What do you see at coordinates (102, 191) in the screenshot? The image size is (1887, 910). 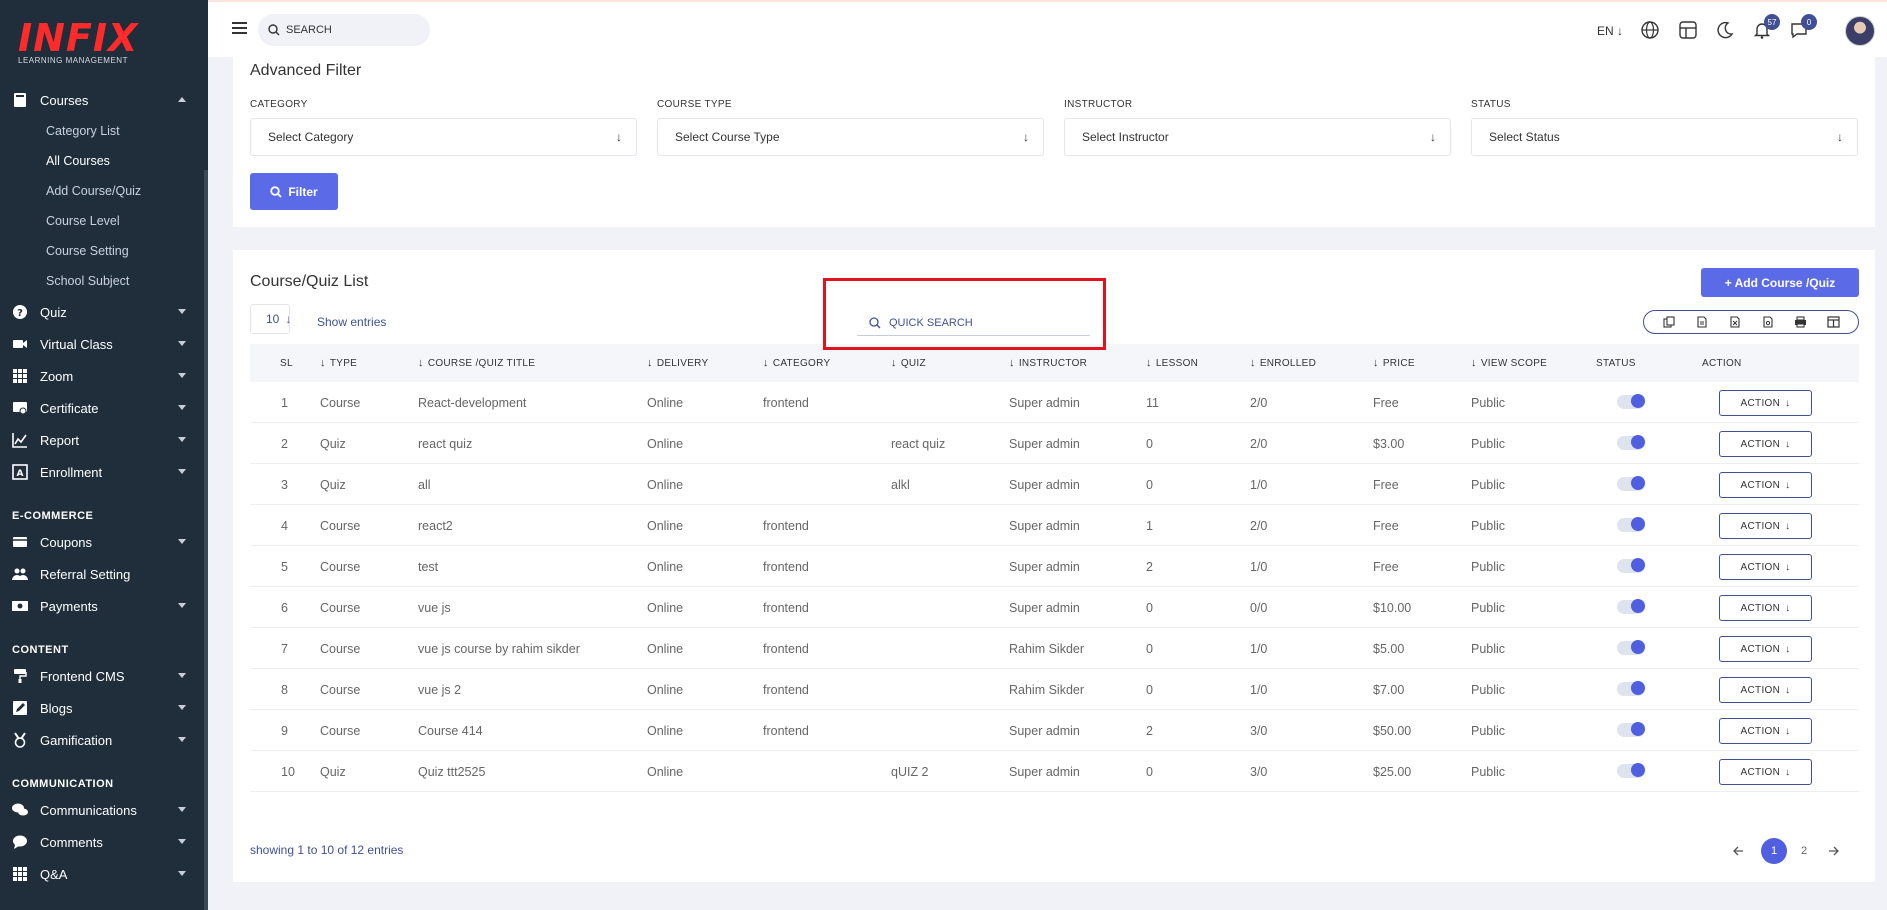 I see `sidebar-subitem-add-course-quiz: Add Course/Quiz` at bounding box center [102, 191].